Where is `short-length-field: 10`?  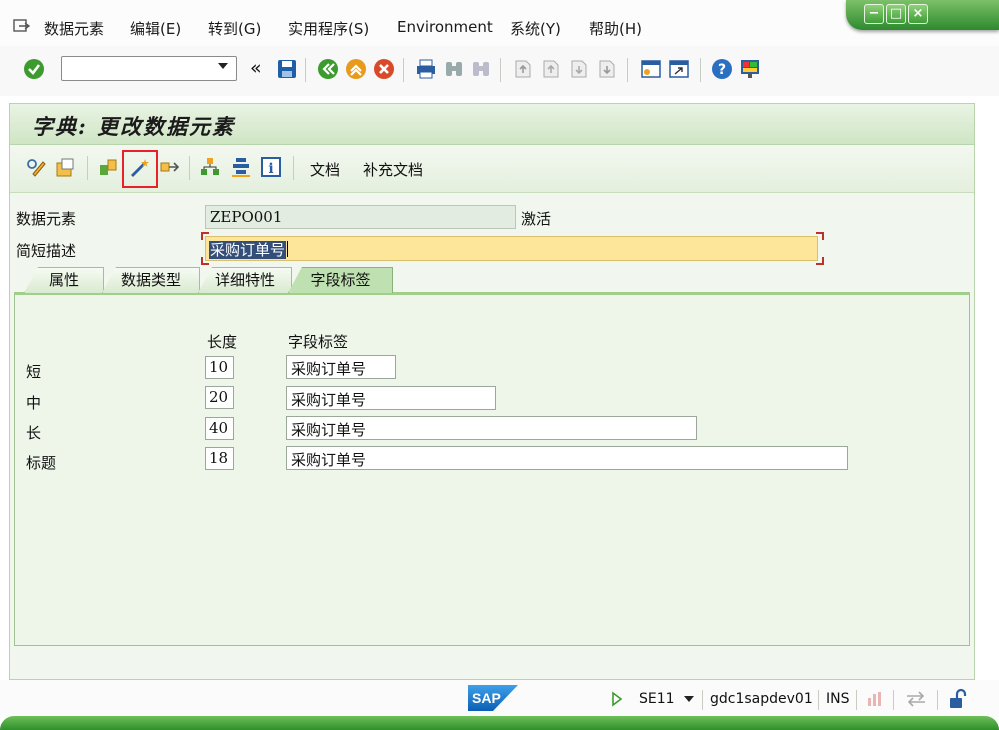
short-length-field: 10 is located at coordinates (219, 367).